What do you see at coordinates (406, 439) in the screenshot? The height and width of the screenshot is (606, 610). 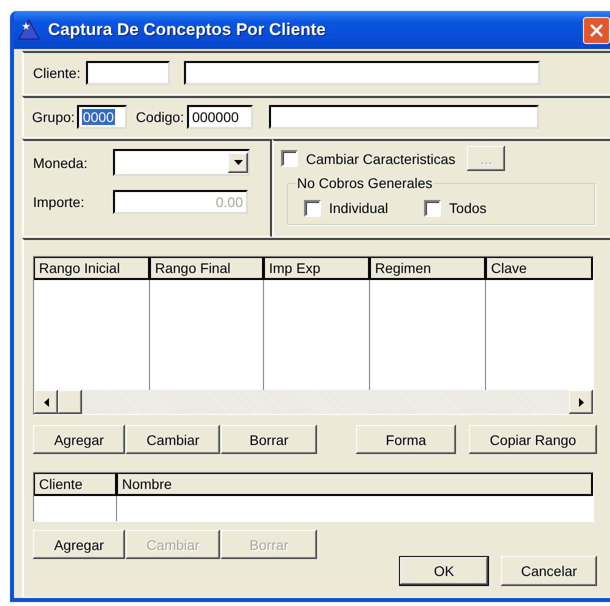 I see `action-button: Forma` at bounding box center [406, 439].